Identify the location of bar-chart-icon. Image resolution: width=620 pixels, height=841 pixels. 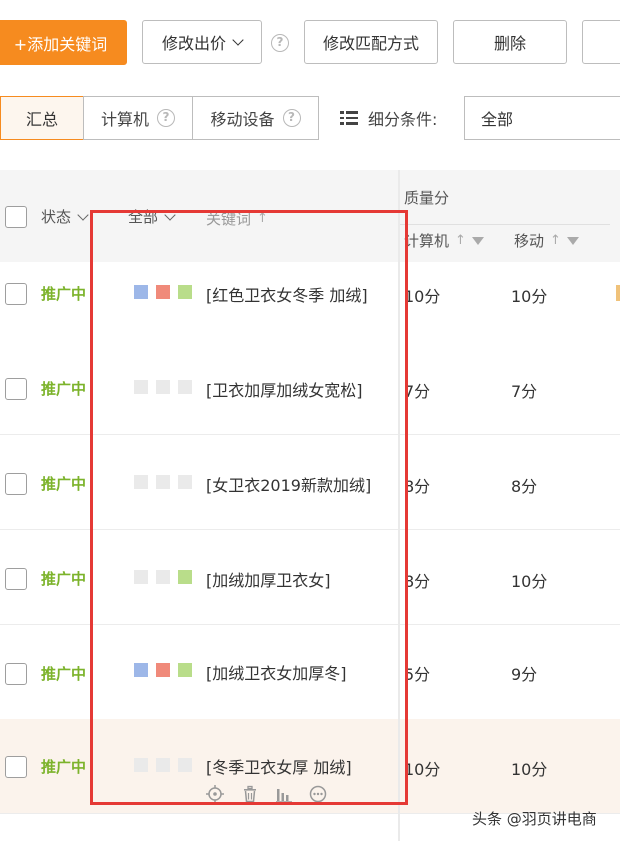
(284, 796).